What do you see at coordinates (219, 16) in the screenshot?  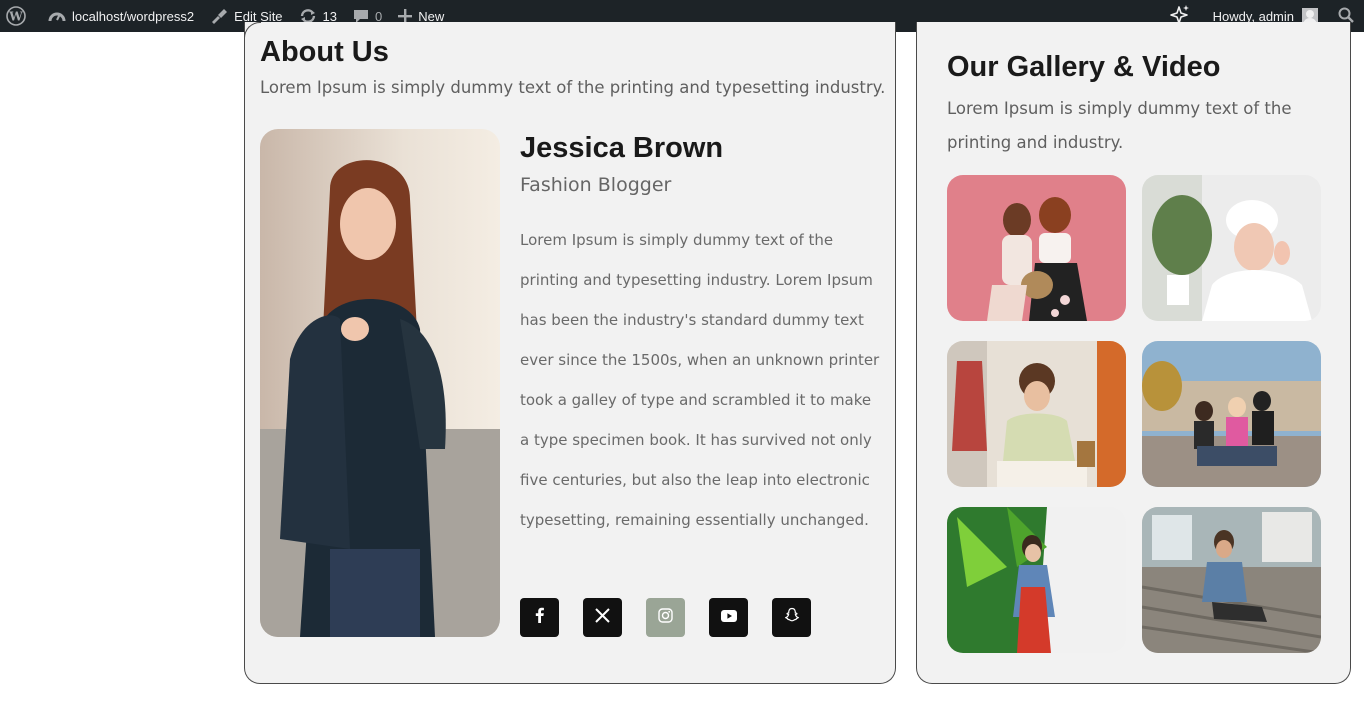 I see `brush-icon` at bounding box center [219, 16].